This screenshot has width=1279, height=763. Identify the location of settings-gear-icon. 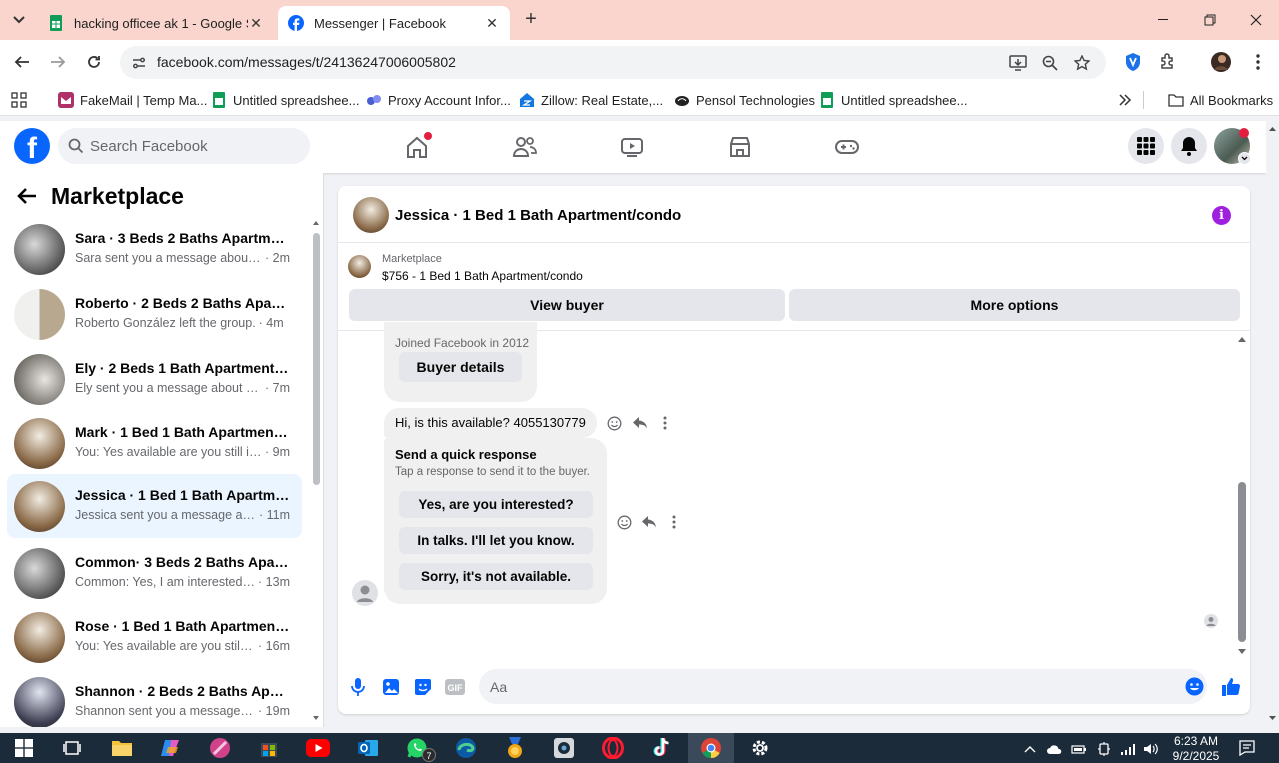
(760, 748).